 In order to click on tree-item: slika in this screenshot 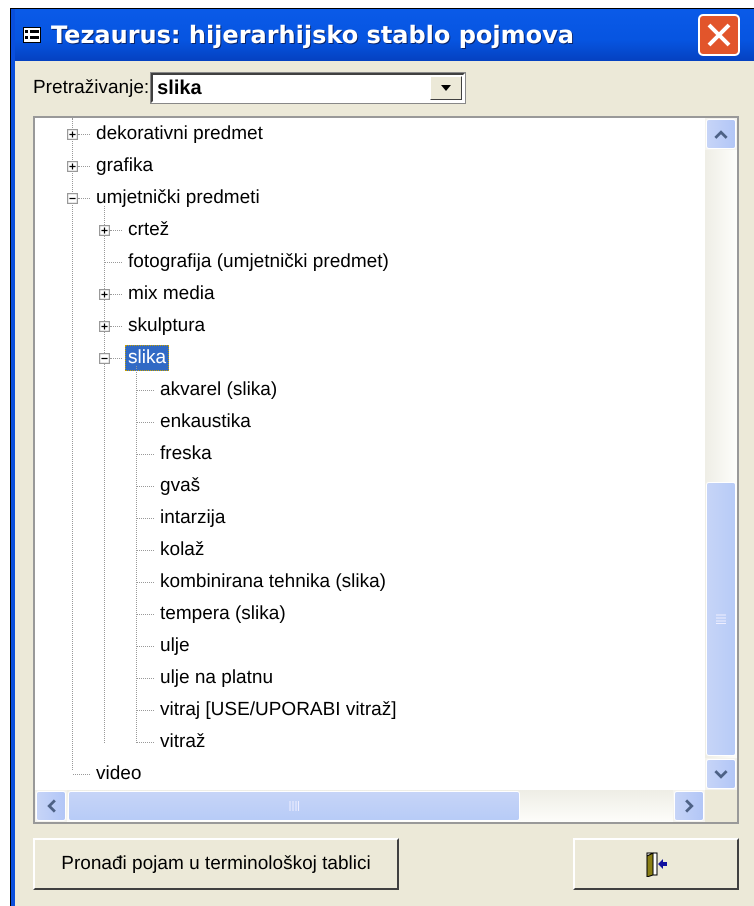, I will do `click(147, 358)`.